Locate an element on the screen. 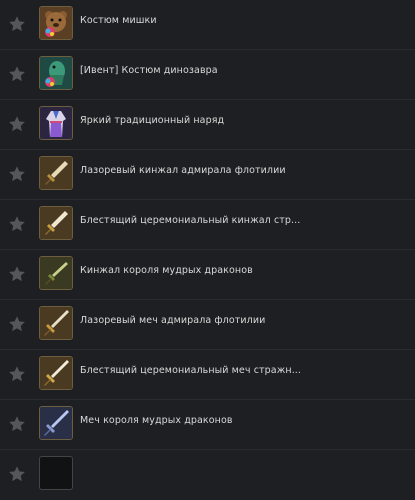  list-item: Меч короля мудрых драконов is located at coordinates (207, 425).